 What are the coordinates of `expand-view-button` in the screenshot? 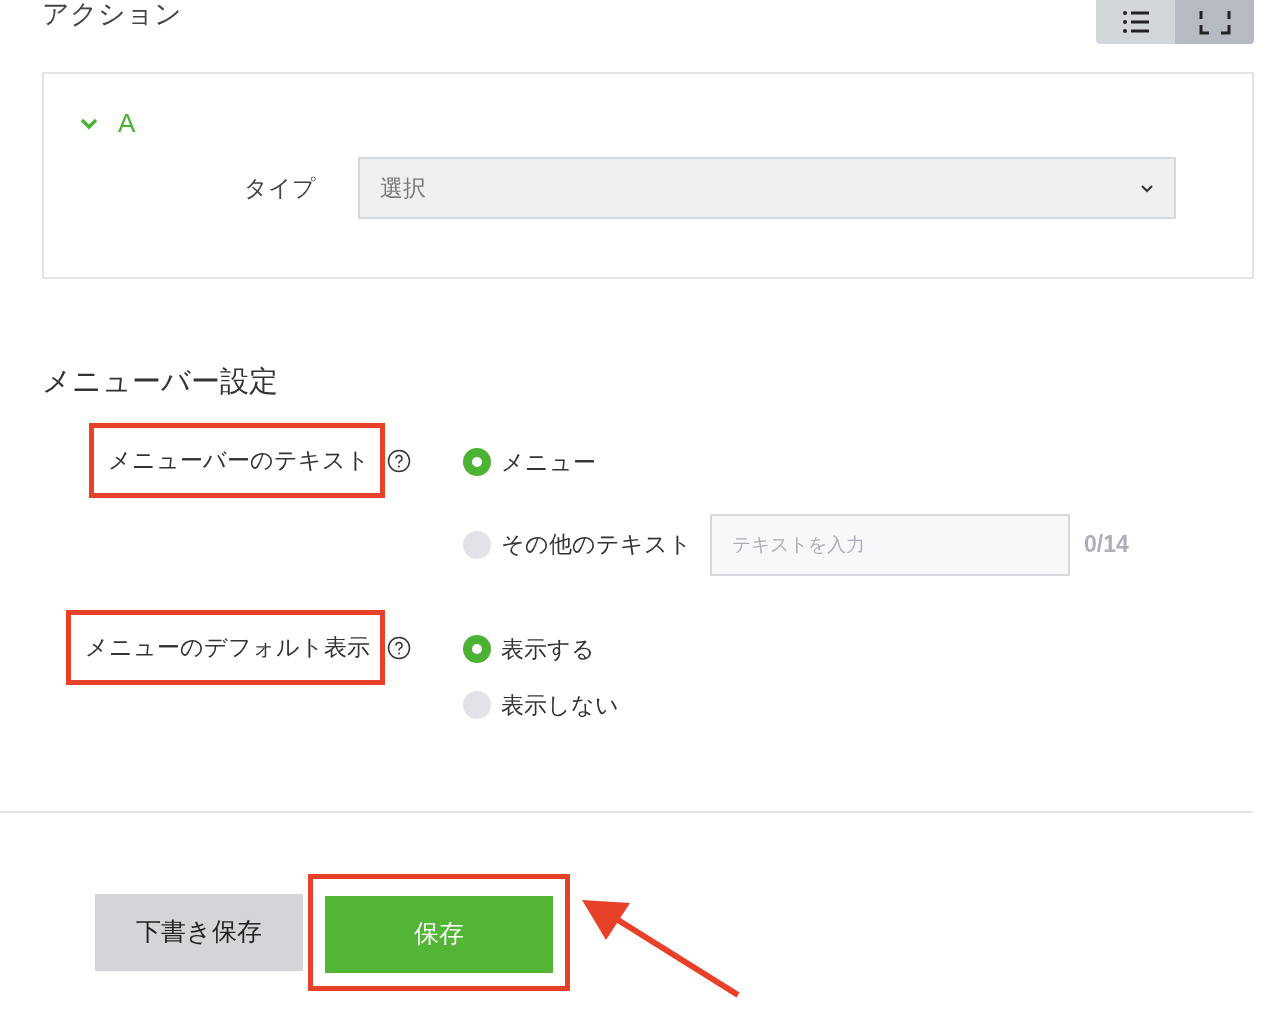 It's located at (1214, 22).